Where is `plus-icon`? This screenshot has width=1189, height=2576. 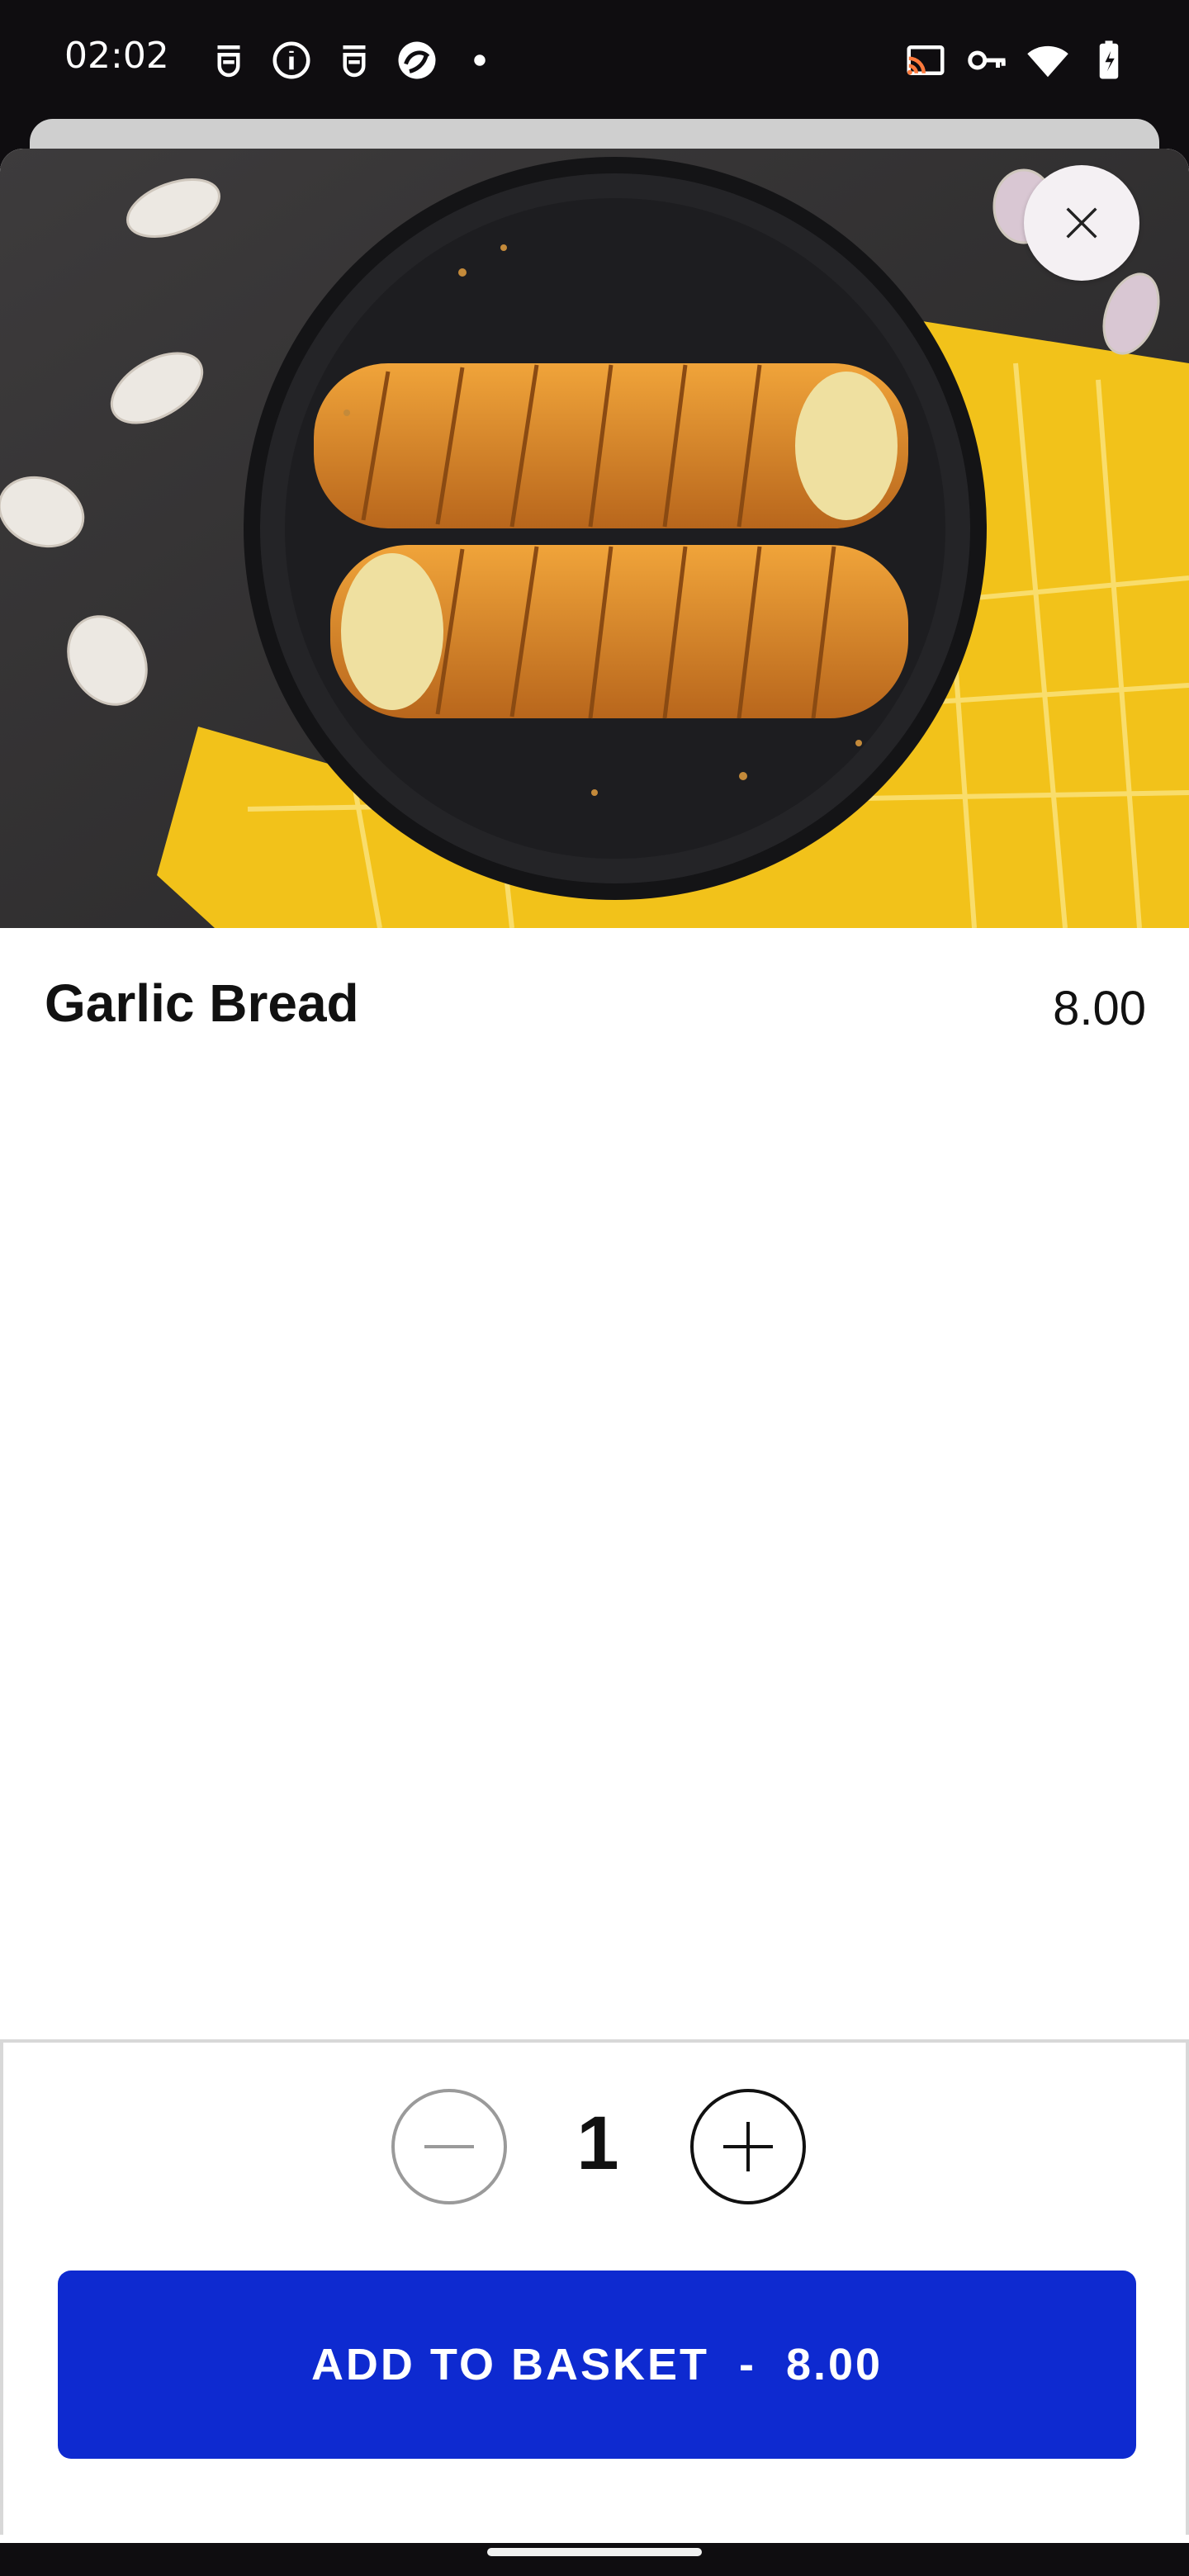
plus-icon is located at coordinates (748, 2146).